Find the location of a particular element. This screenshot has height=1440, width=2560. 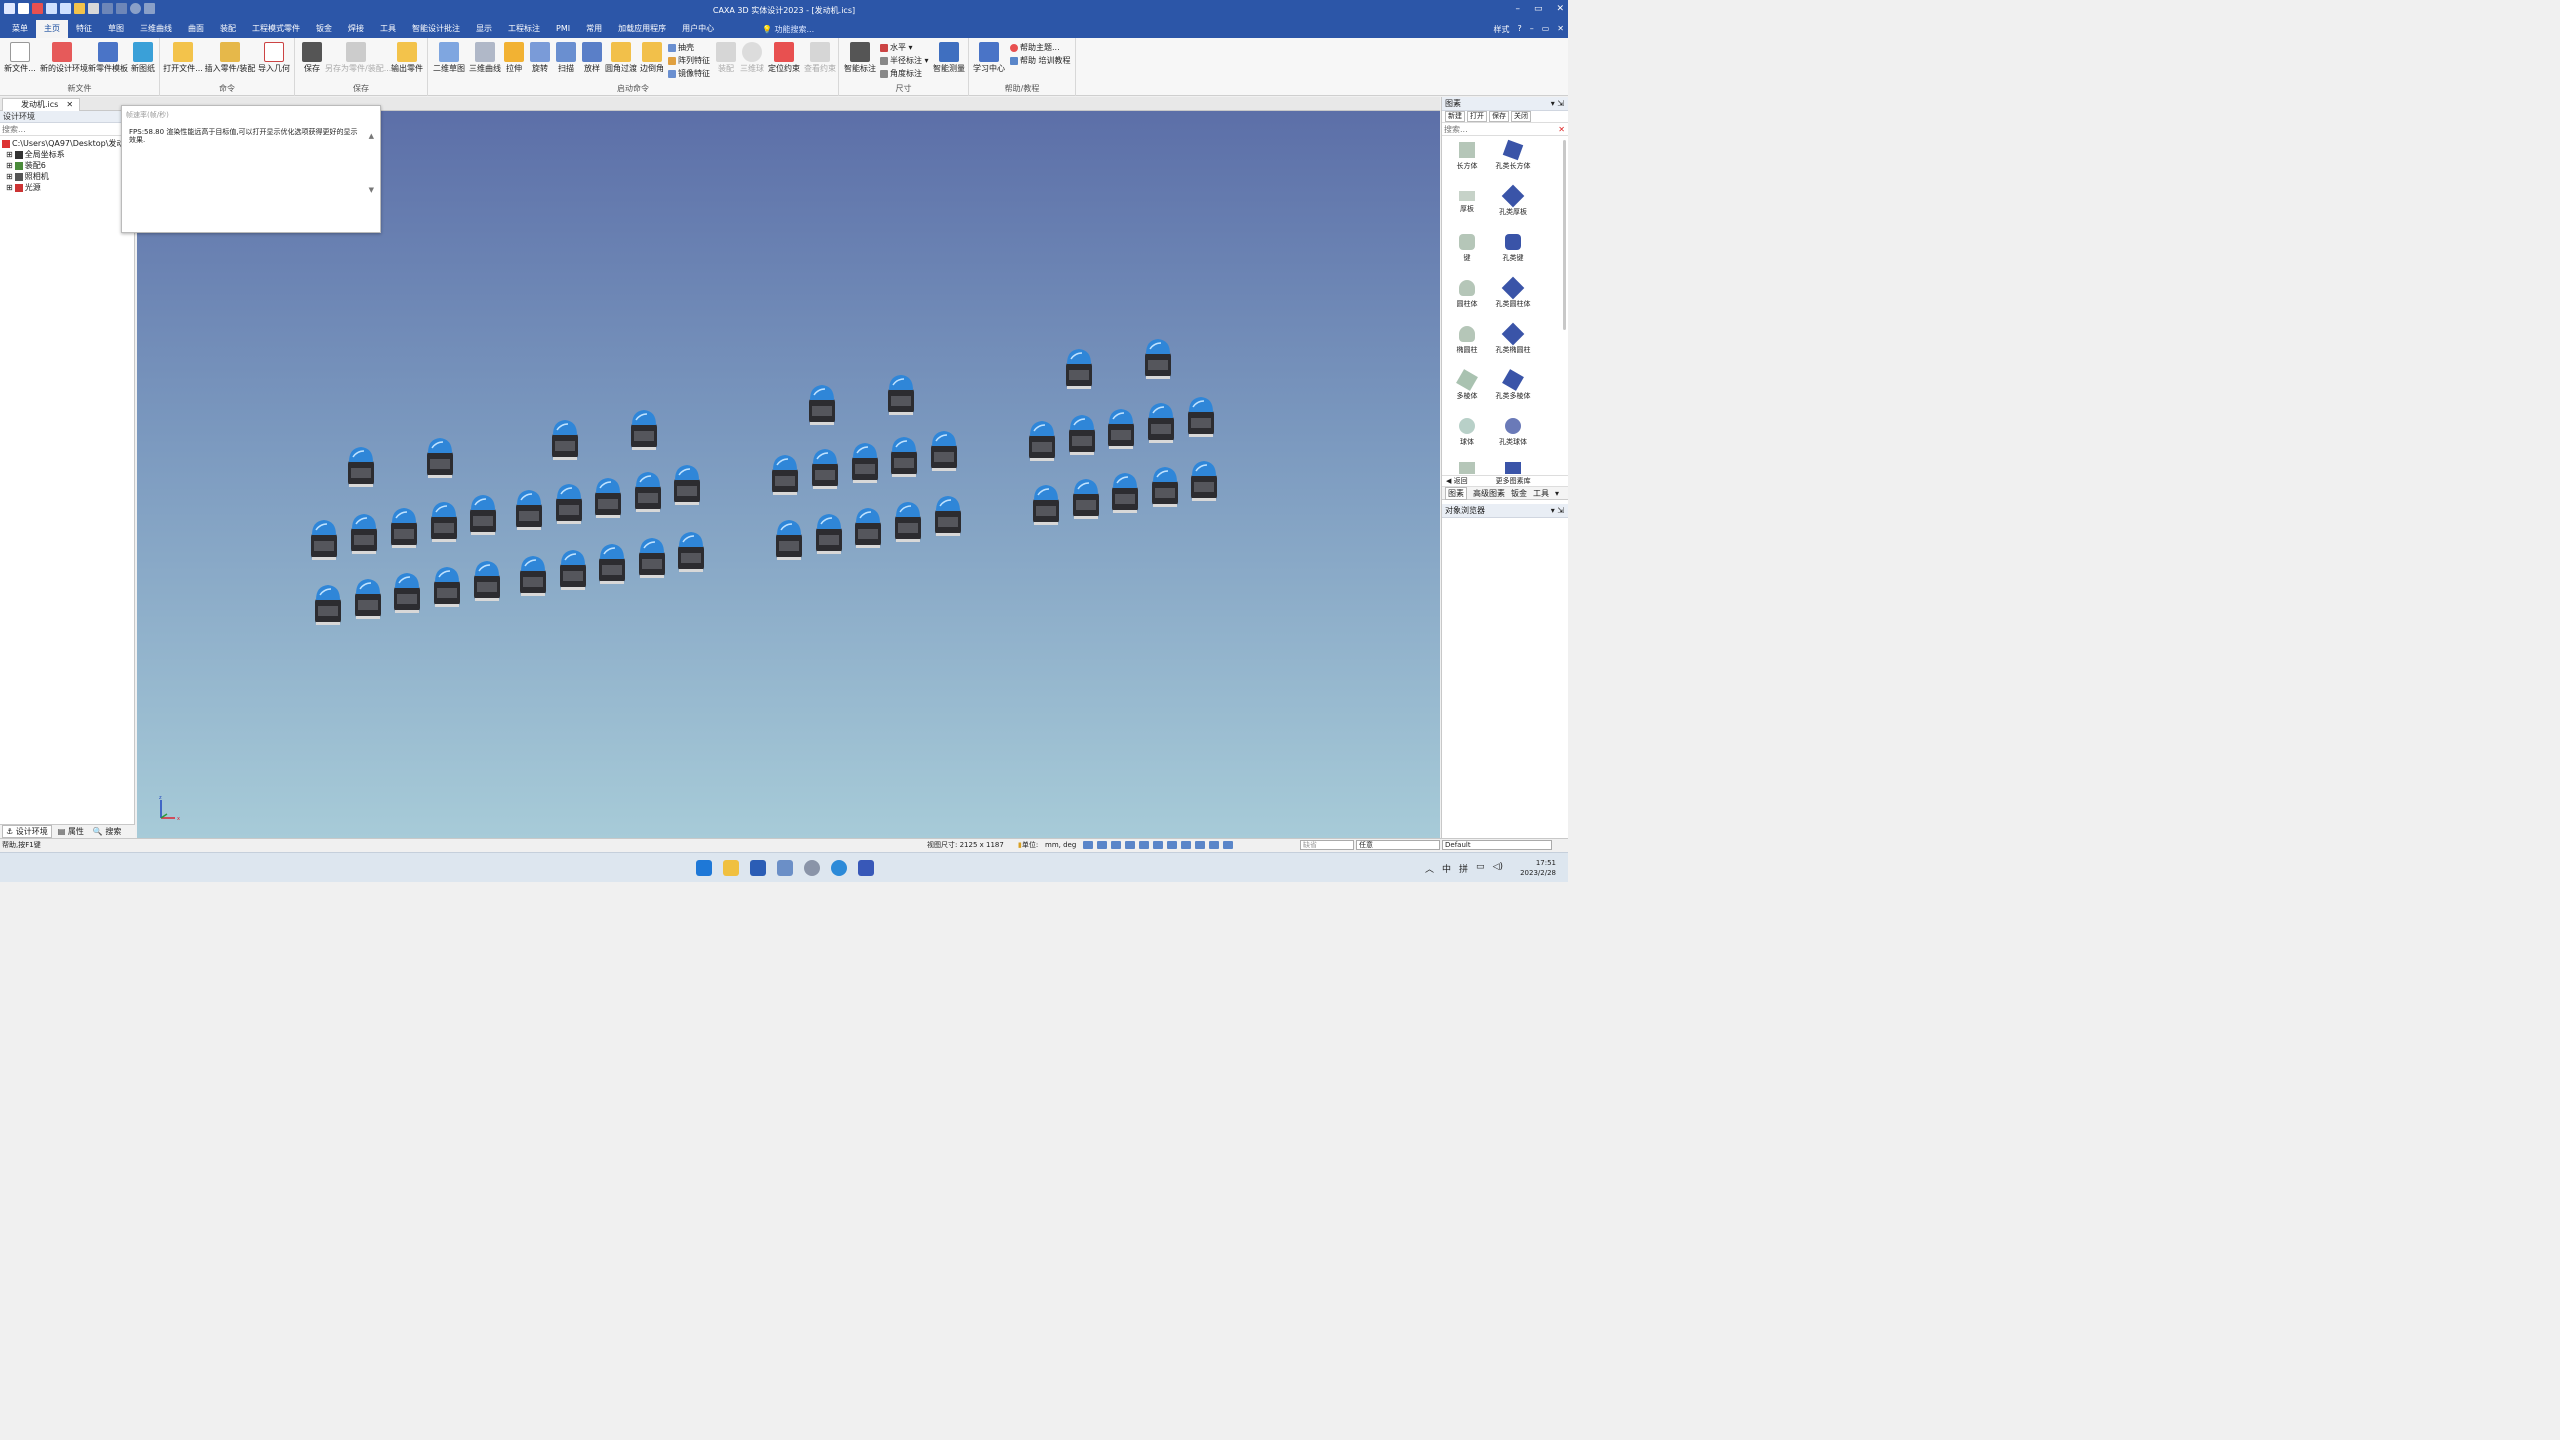

object-browser-pin-icon: ▾ ⇲ is located at coordinates (1557, 511).